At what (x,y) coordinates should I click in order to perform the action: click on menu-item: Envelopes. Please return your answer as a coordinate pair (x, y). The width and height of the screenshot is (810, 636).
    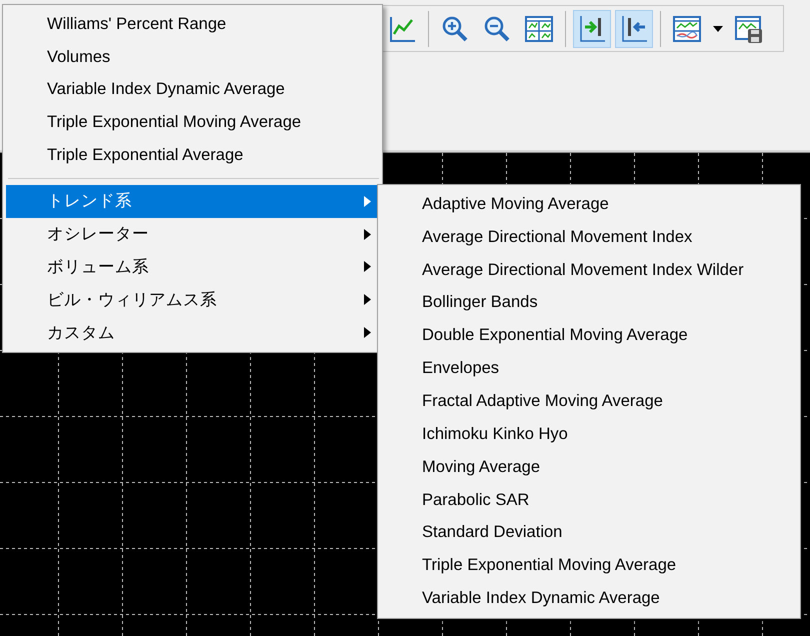
    Looking at the image, I should click on (589, 369).